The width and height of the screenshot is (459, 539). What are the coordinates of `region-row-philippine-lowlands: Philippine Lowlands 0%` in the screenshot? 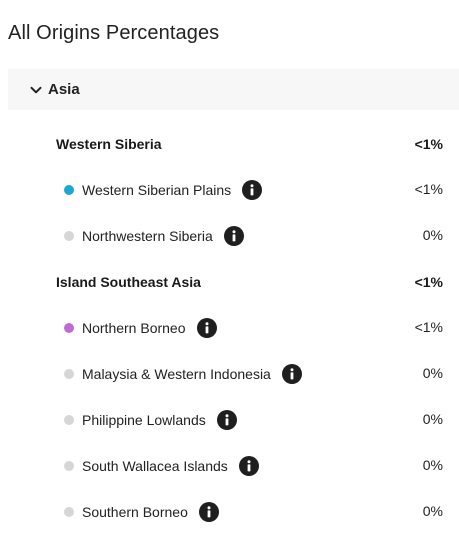 It's located at (229, 420).